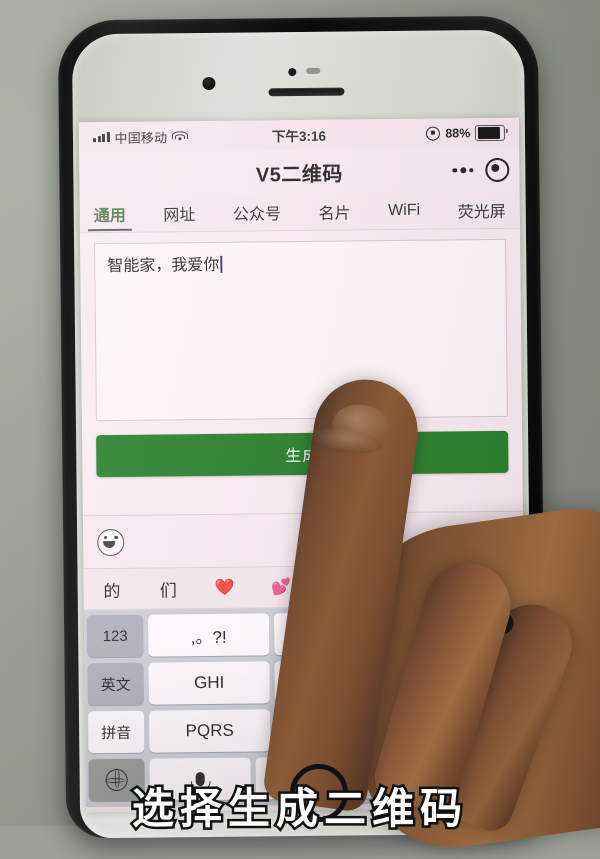 Image resolution: width=600 pixels, height=859 pixels. Describe the element at coordinates (463, 170) in the screenshot. I see `more-dots-icon` at that location.